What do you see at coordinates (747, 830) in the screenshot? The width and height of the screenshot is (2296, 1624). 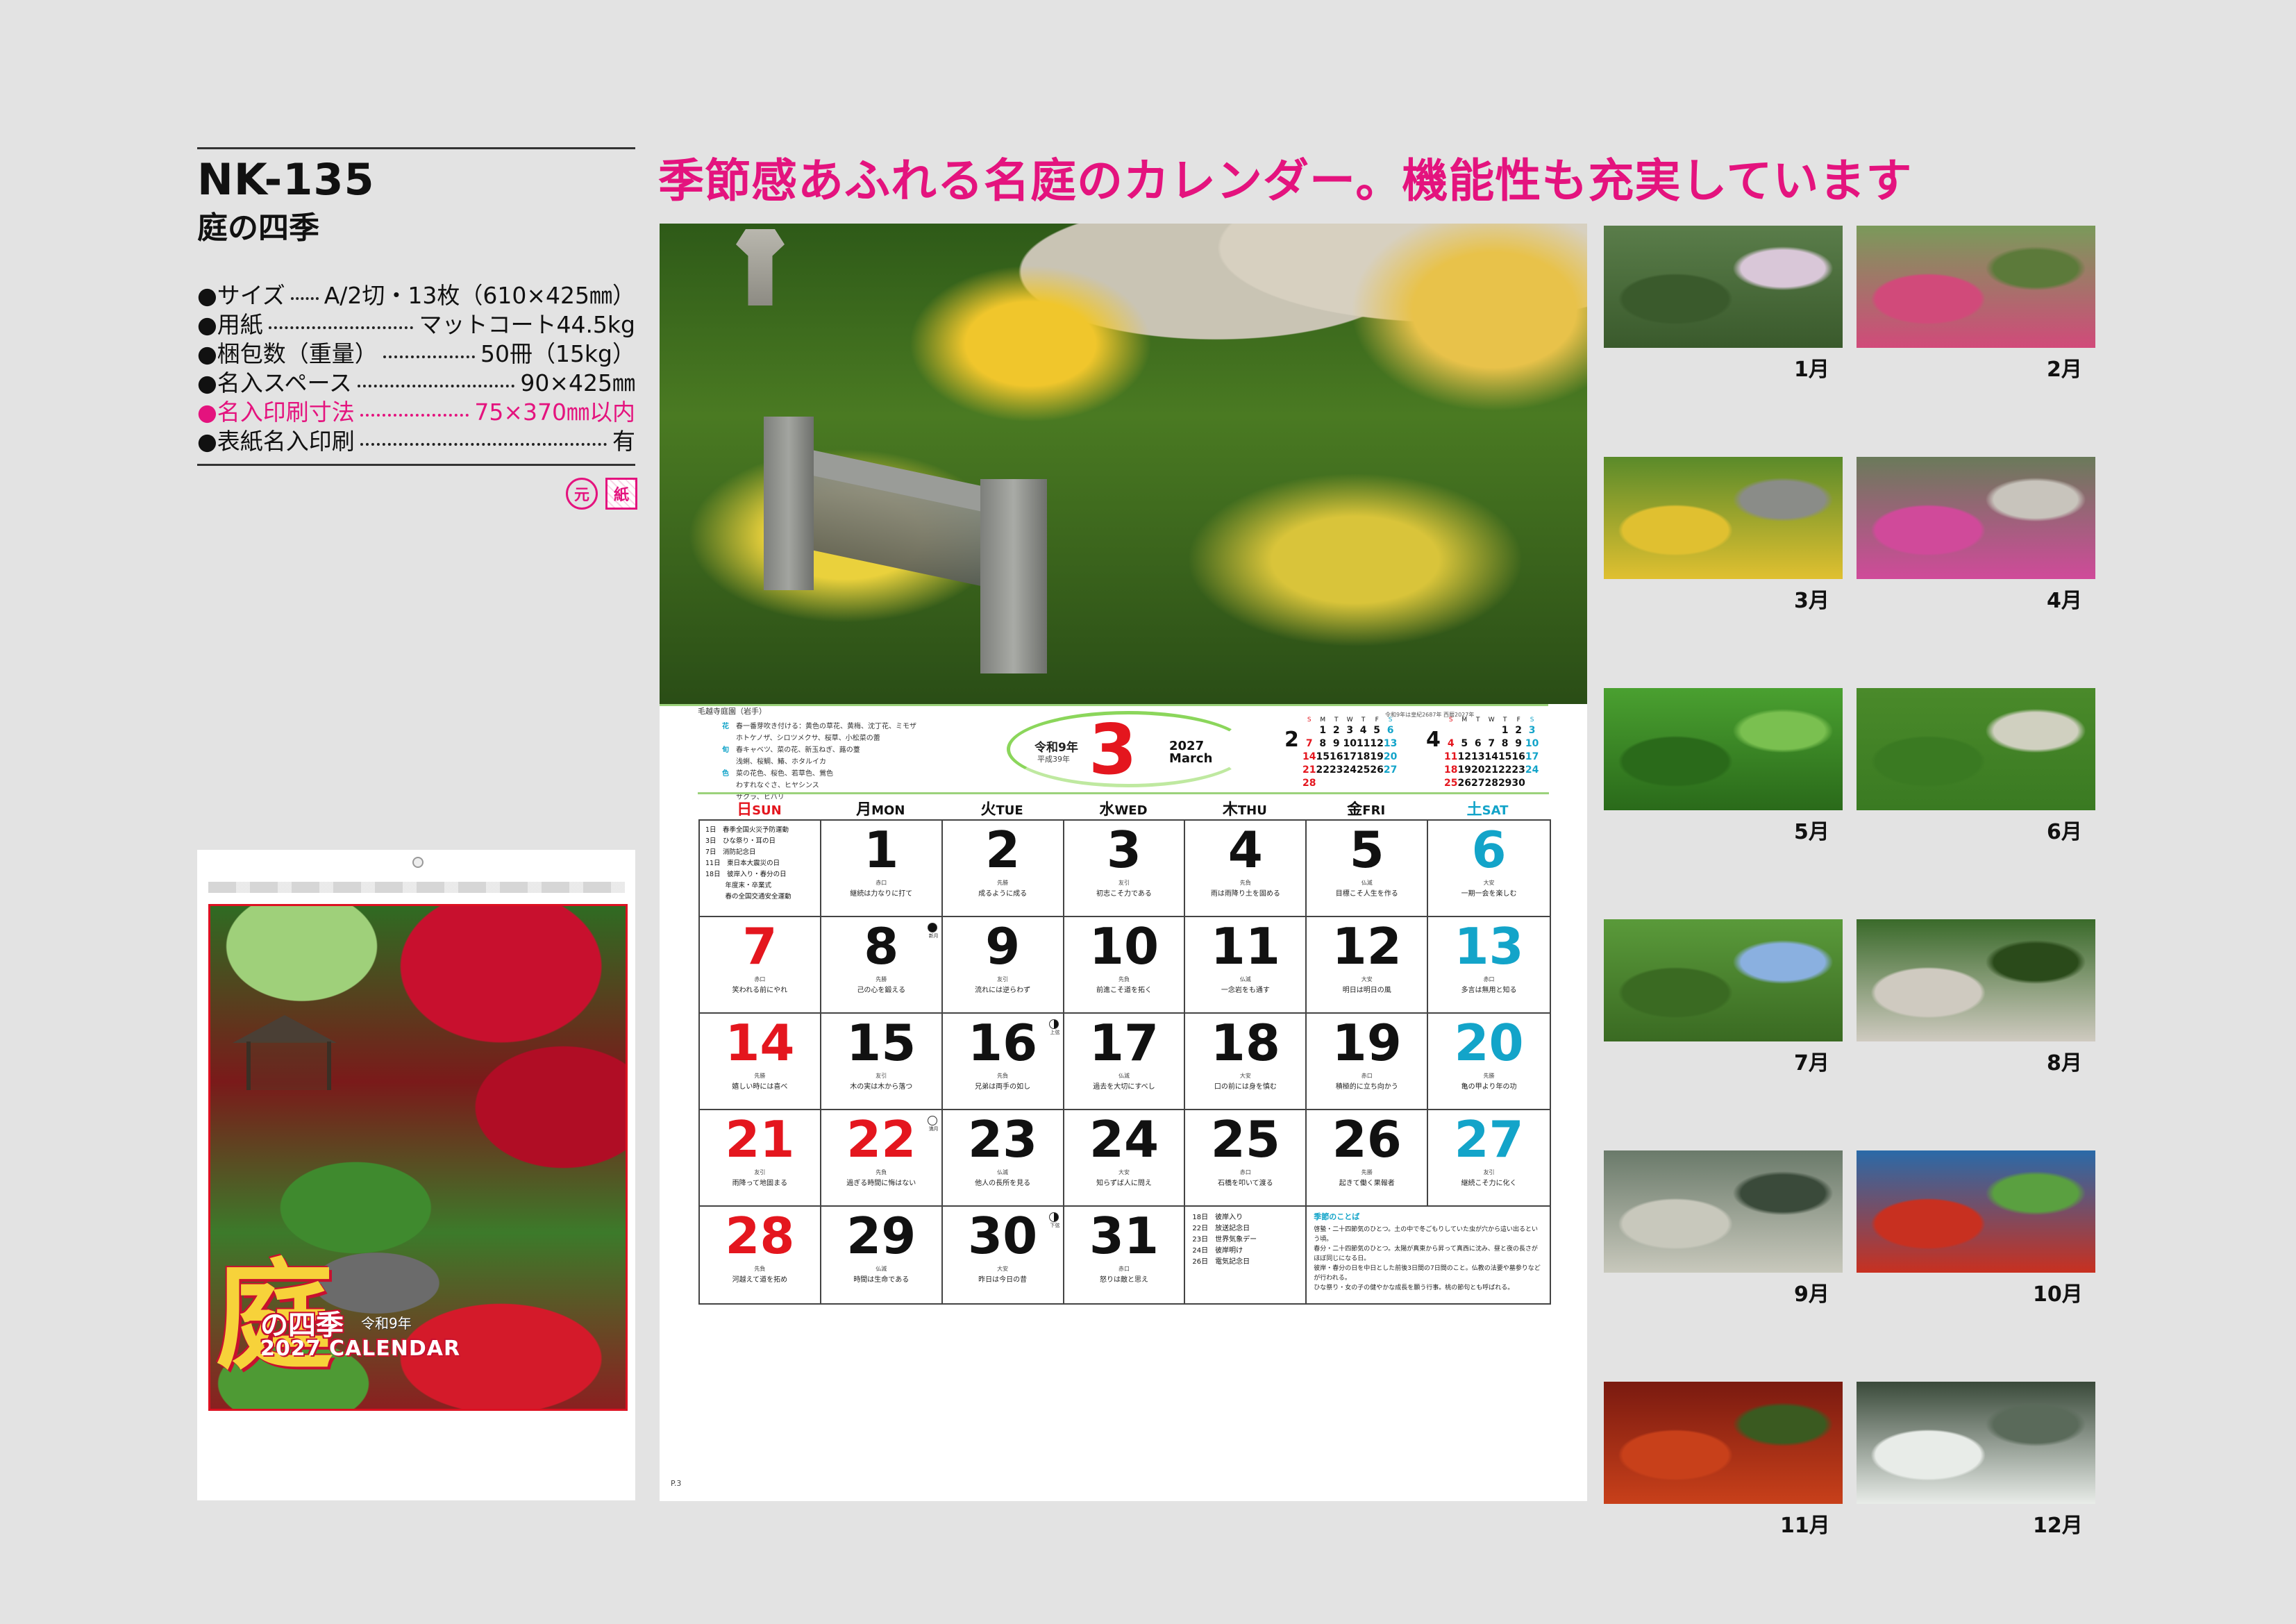 I see `holiday-entry: 1日 春季全国火災予防運動` at bounding box center [747, 830].